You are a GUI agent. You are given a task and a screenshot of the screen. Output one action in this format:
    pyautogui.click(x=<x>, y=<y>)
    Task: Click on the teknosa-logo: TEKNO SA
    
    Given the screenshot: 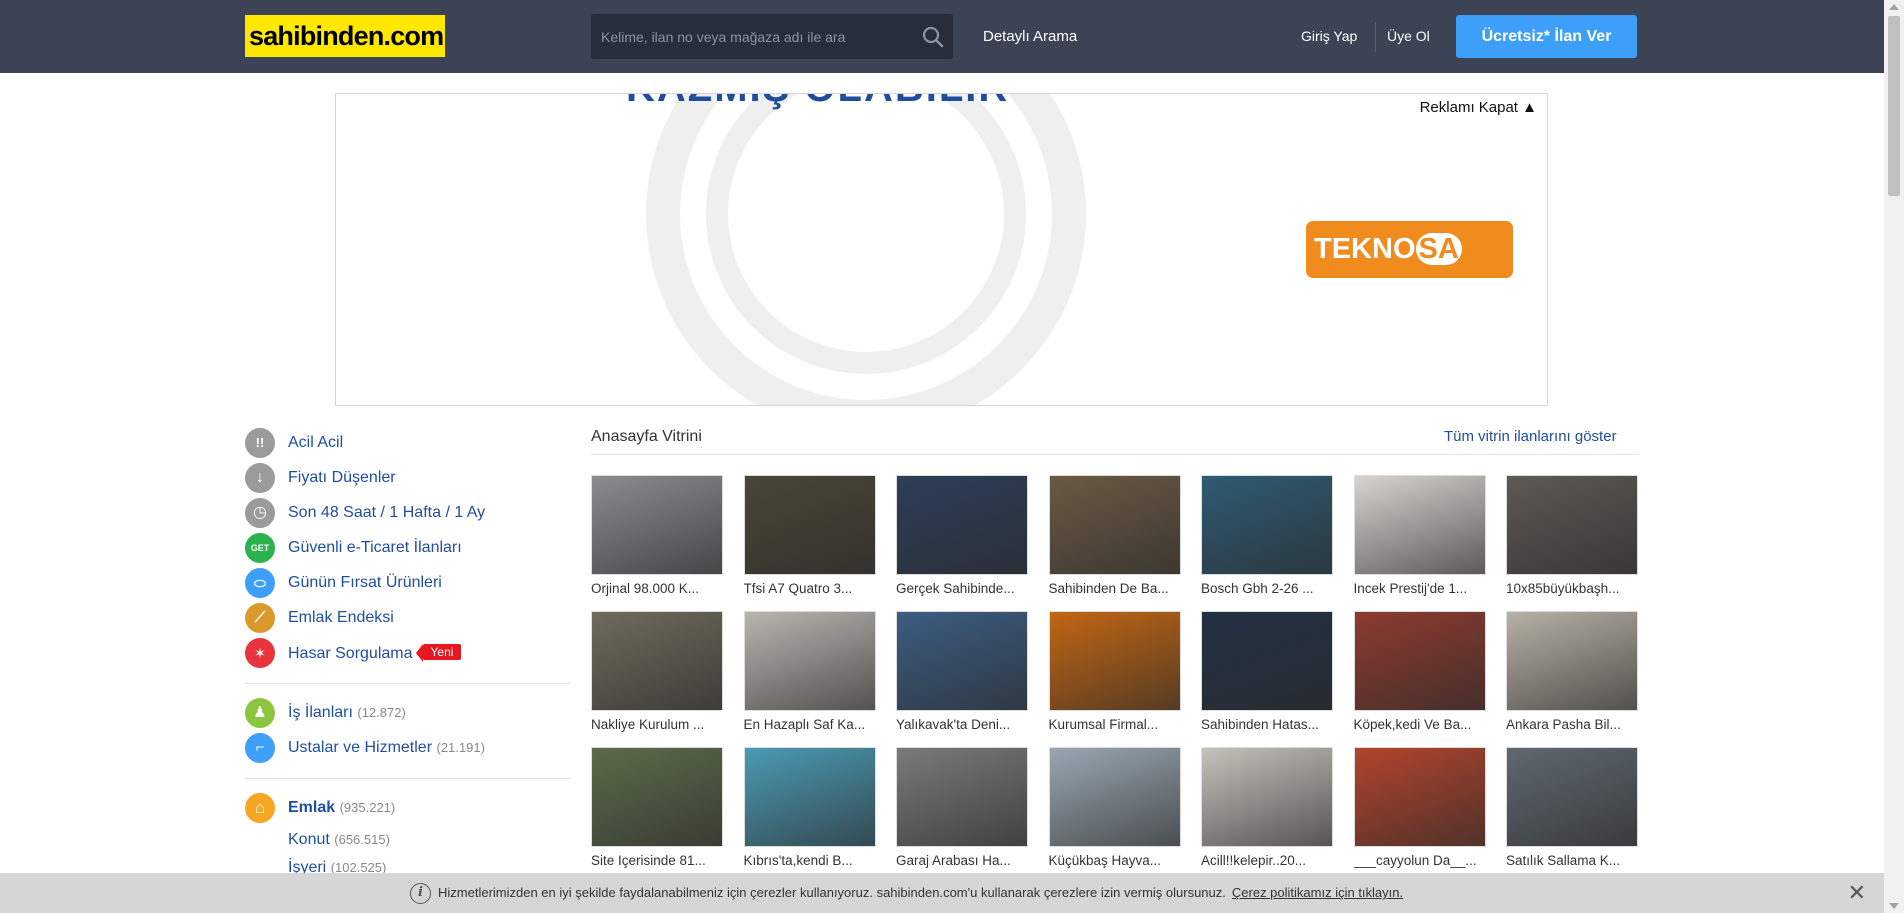 What is the action you would take?
    pyautogui.click(x=1409, y=249)
    